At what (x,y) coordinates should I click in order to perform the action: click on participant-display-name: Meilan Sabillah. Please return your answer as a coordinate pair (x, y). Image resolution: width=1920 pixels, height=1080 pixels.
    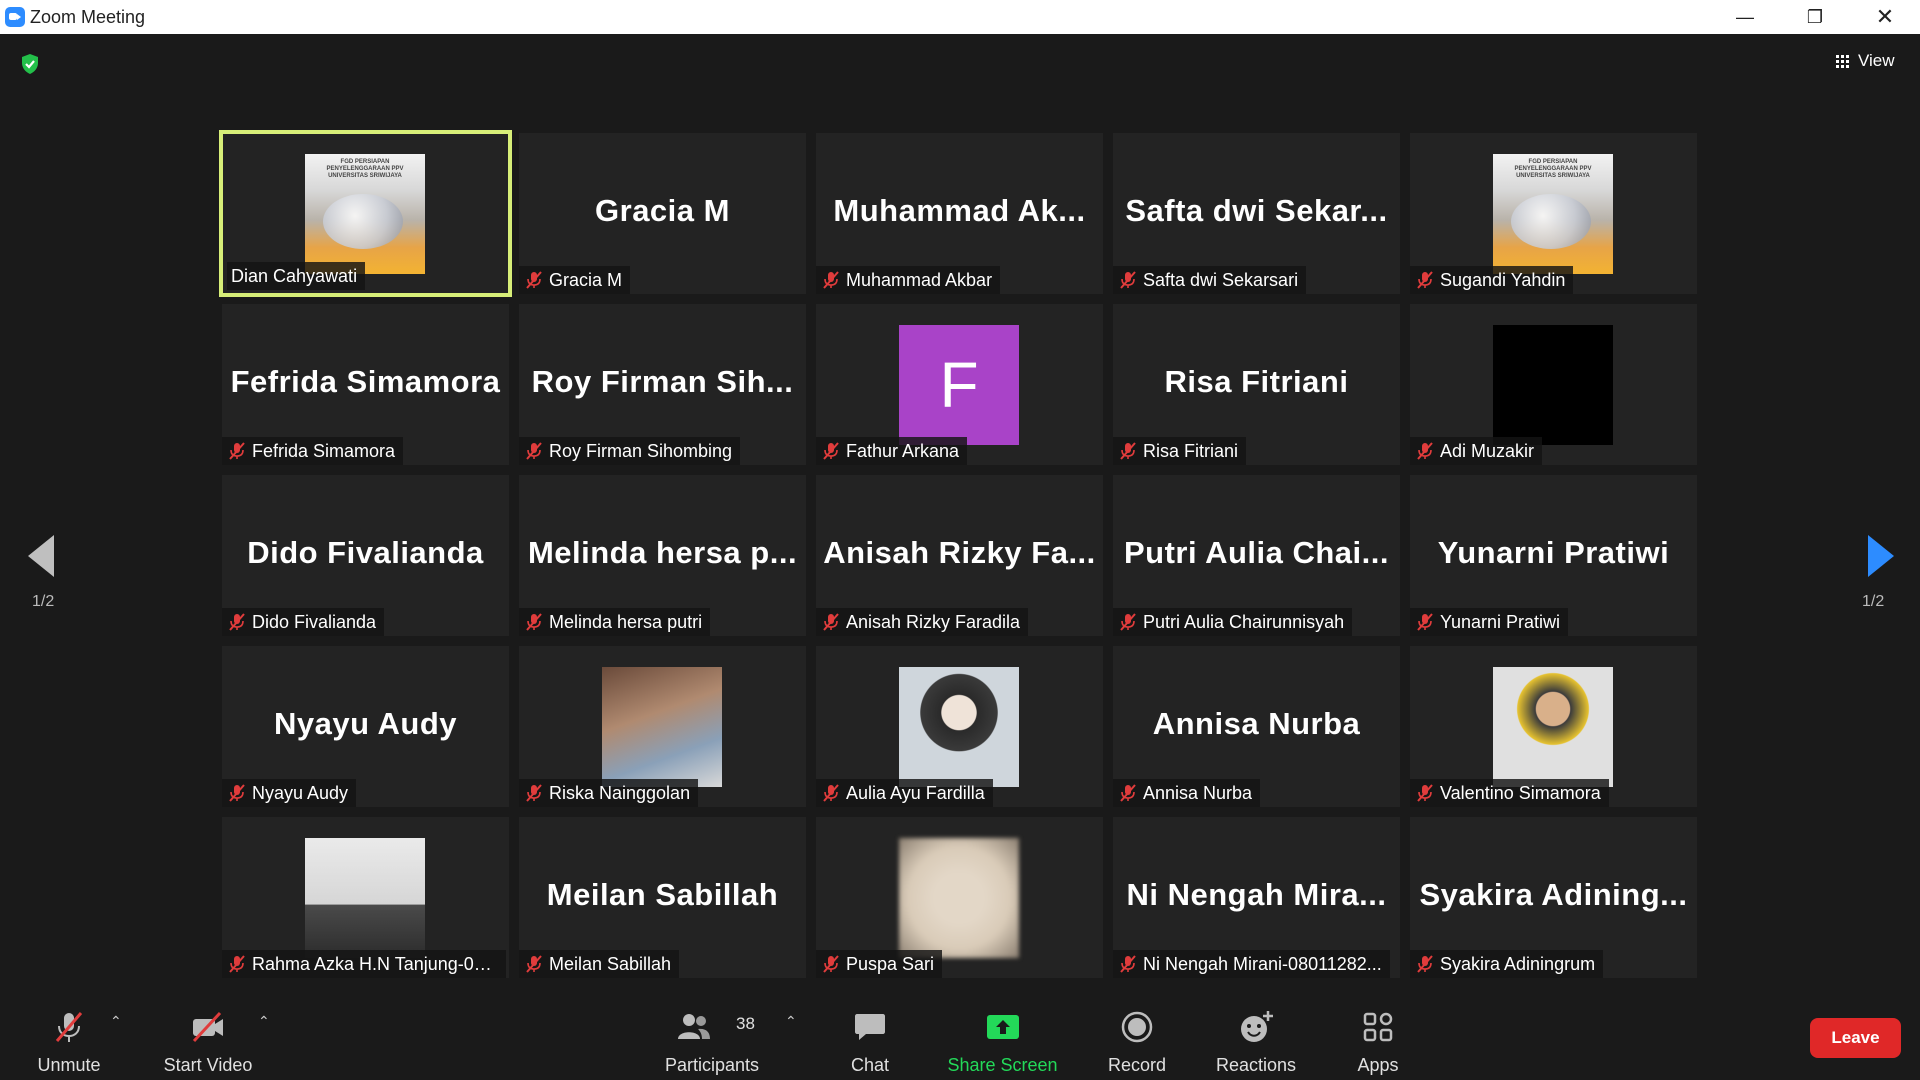
    Looking at the image, I should click on (662, 894).